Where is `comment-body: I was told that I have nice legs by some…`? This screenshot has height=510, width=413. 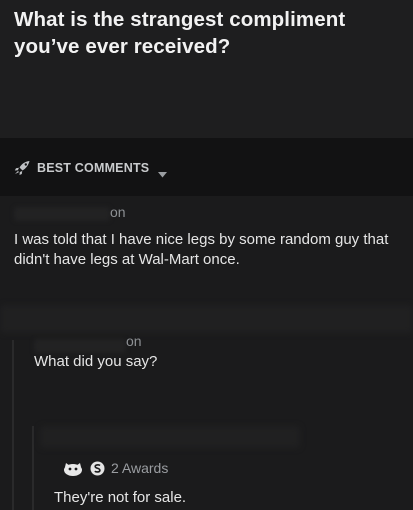 comment-body: I was told that I have nice legs by some… is located at coordinates (201, 249).